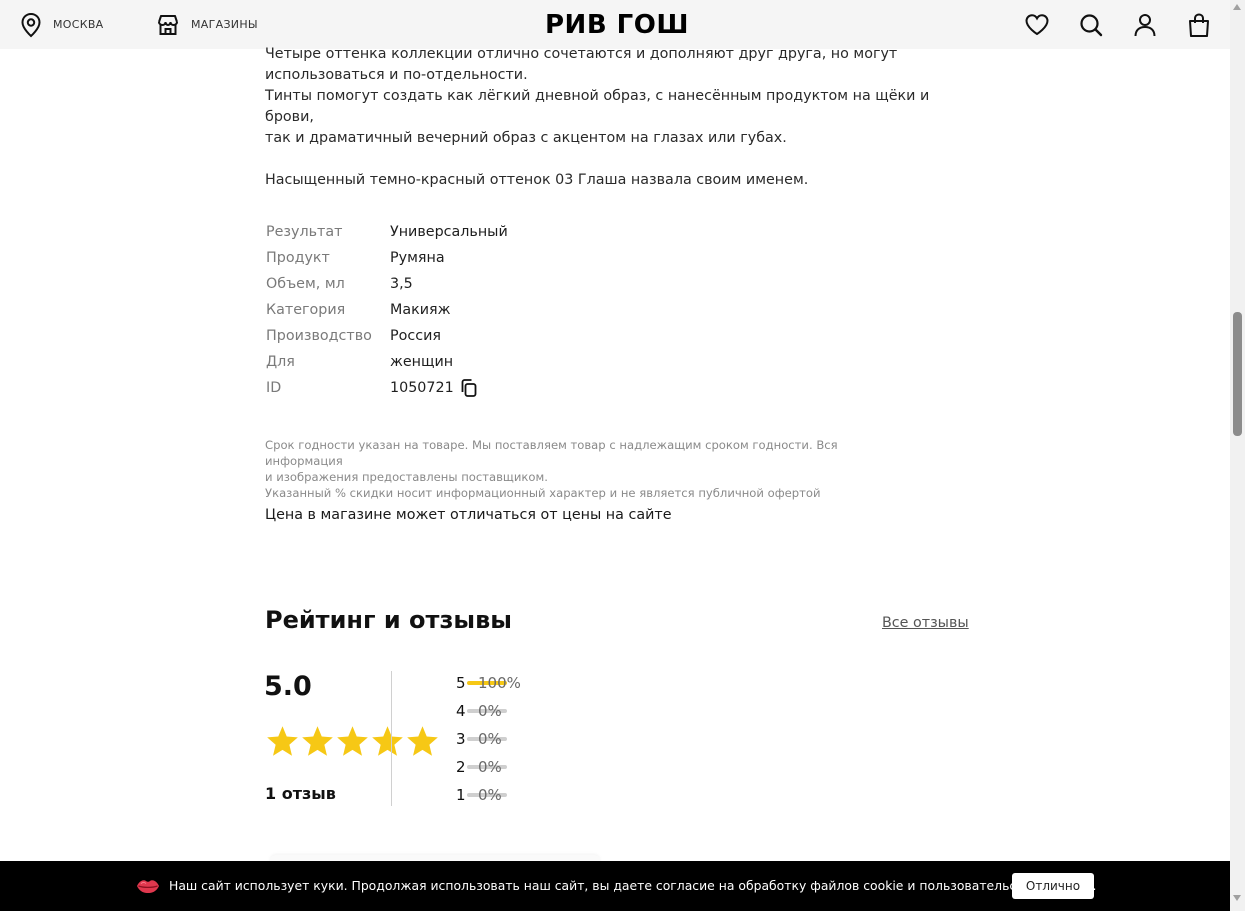 The height and width of the screenshot is (911, 1245). Describe the element at coordinates (396, 75) in the screenshot. I see `description-line: использоваться и по-отдельности.` at that location.